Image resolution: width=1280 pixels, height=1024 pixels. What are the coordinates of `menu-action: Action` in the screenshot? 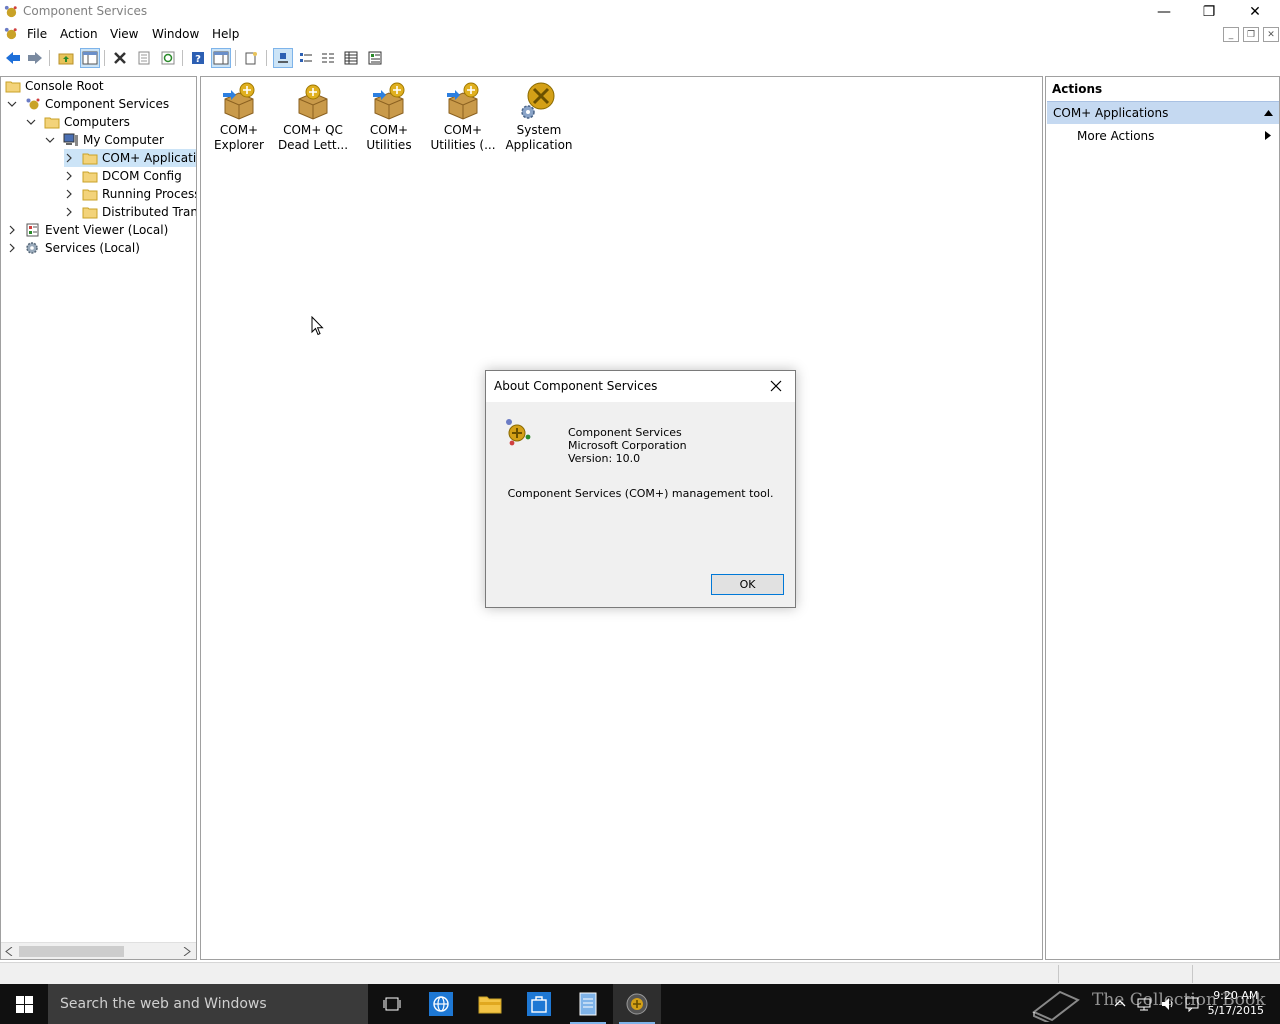 It's located at (79, 34).